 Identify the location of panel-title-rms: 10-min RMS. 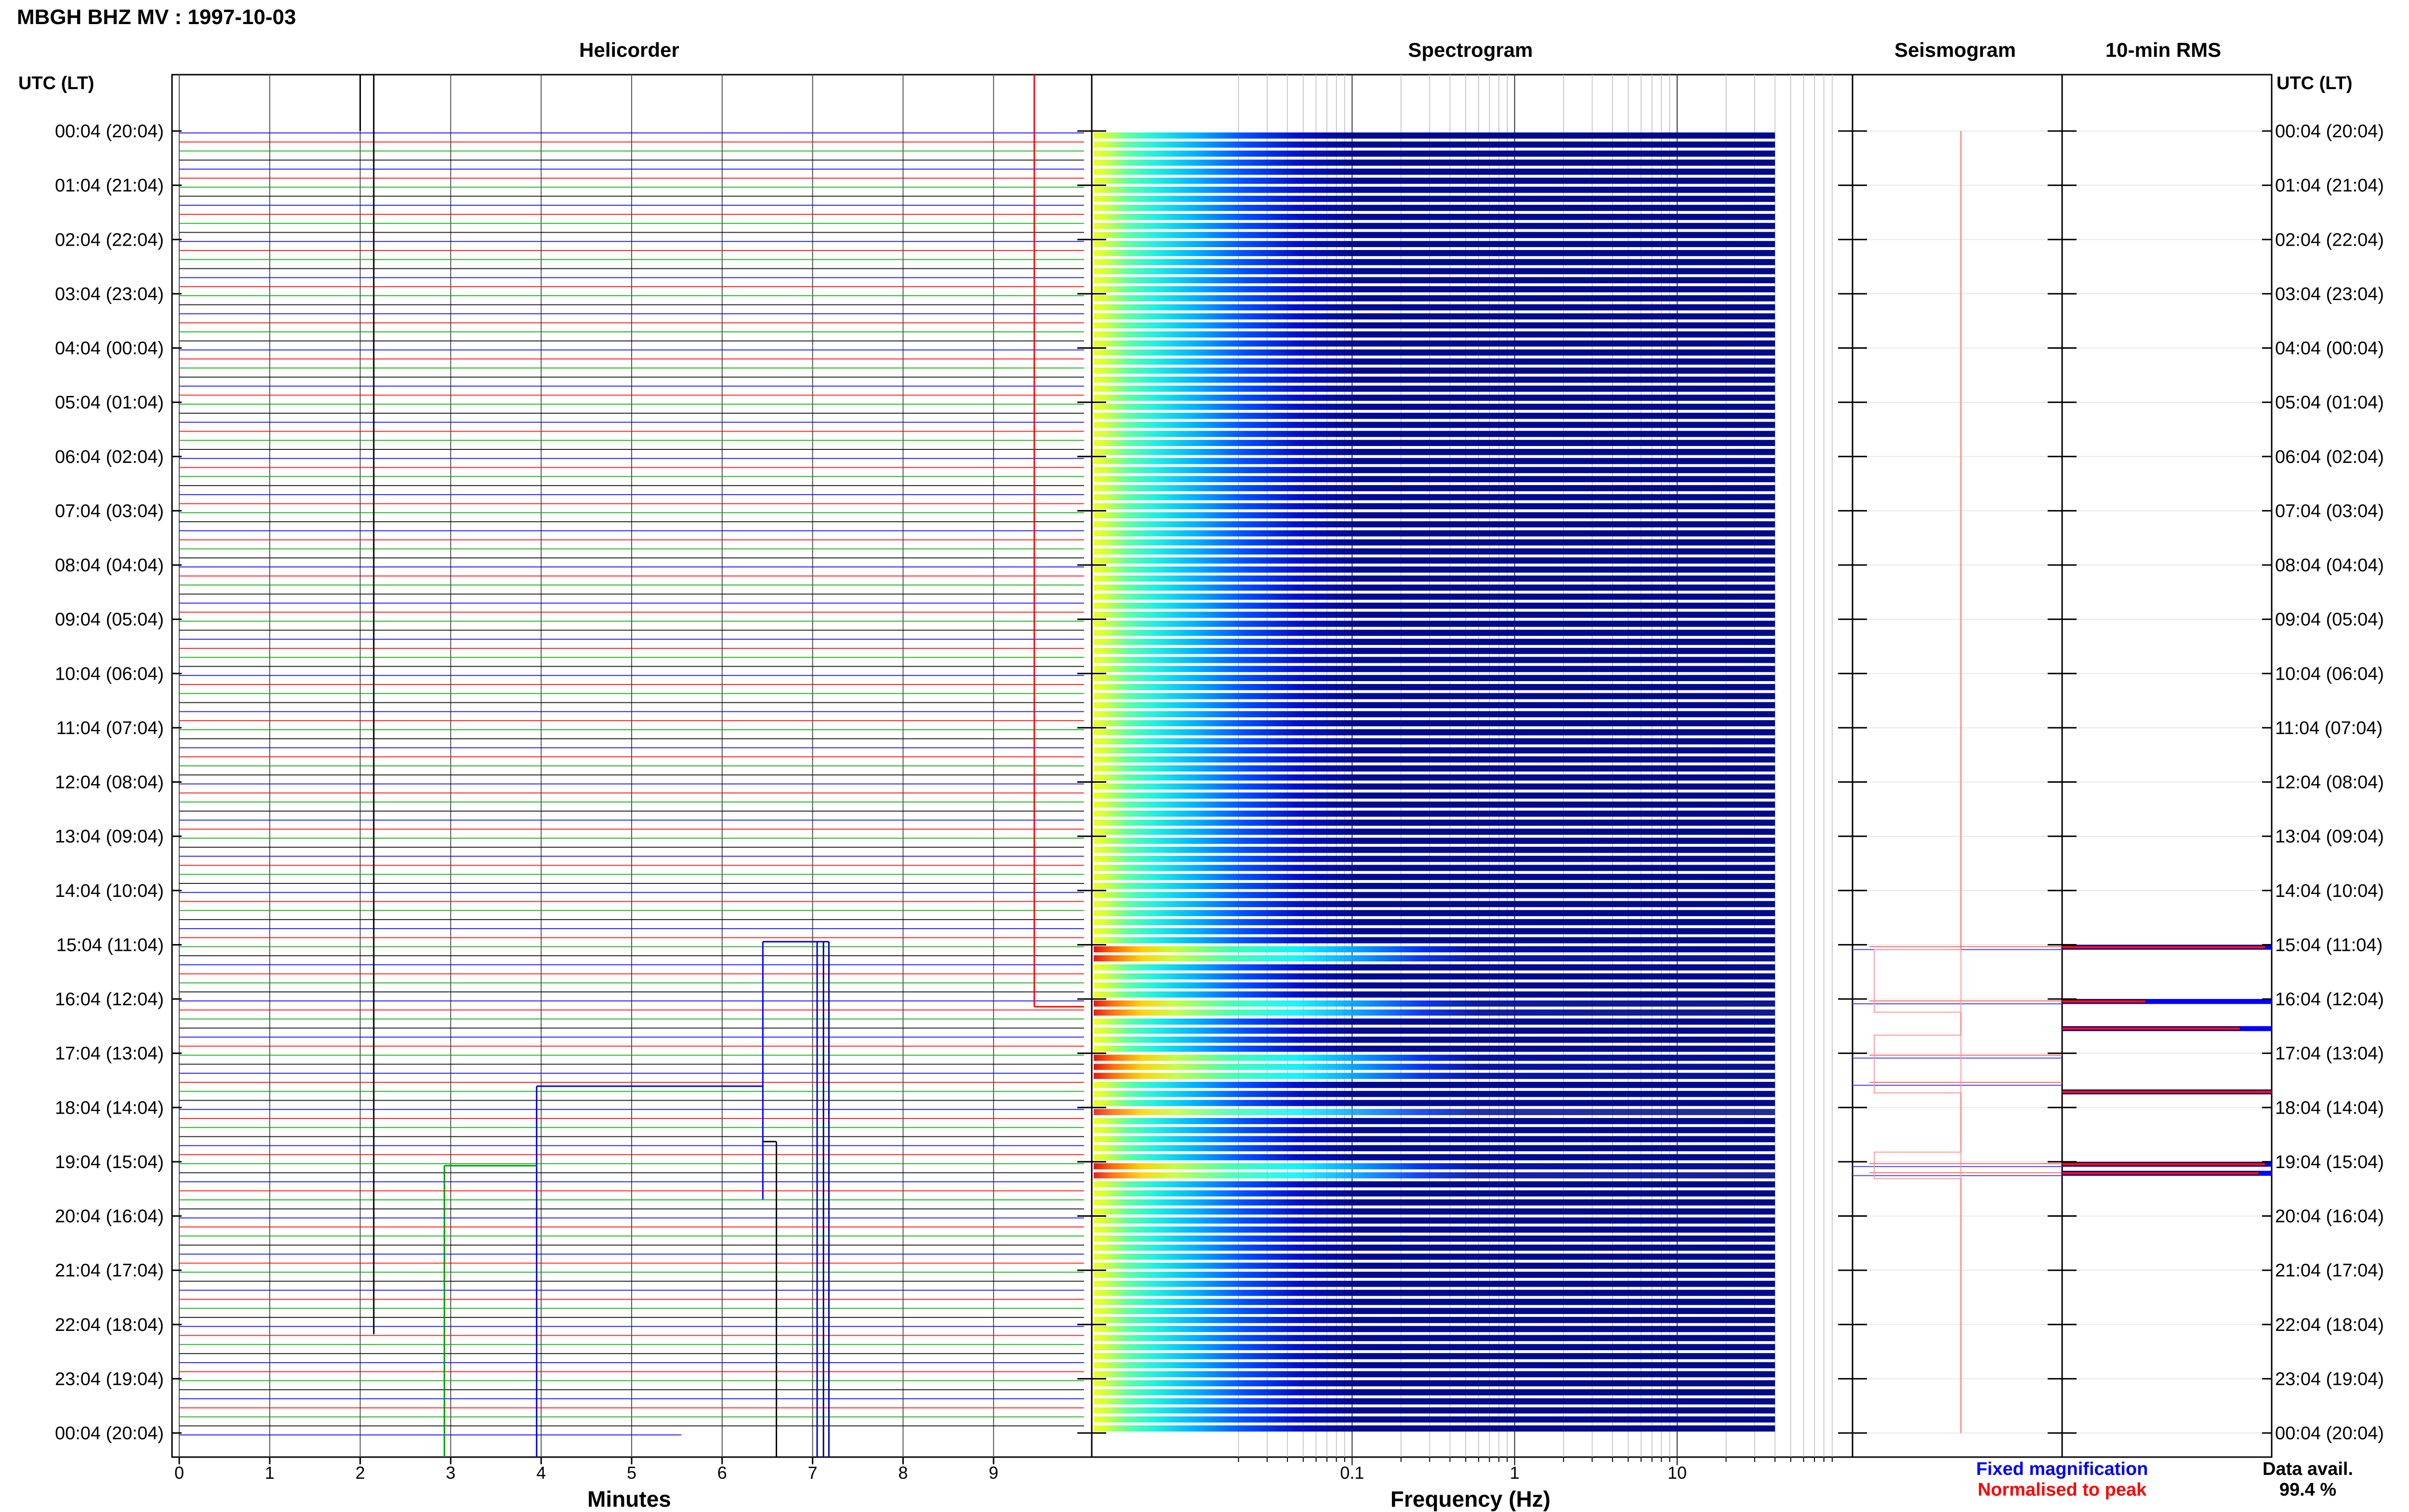
(2163, 50).